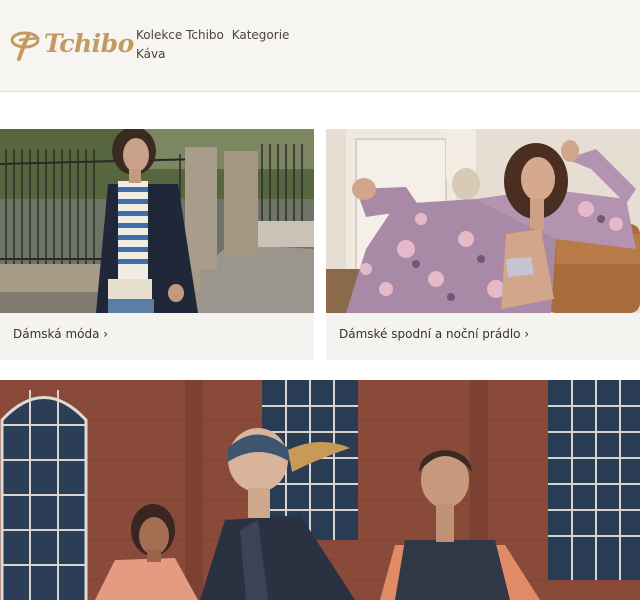 The image size is (640, 600). Describe the element at coordinates (25, 46) in the screenshot. I see `tchibo-logo-icon` at that location.